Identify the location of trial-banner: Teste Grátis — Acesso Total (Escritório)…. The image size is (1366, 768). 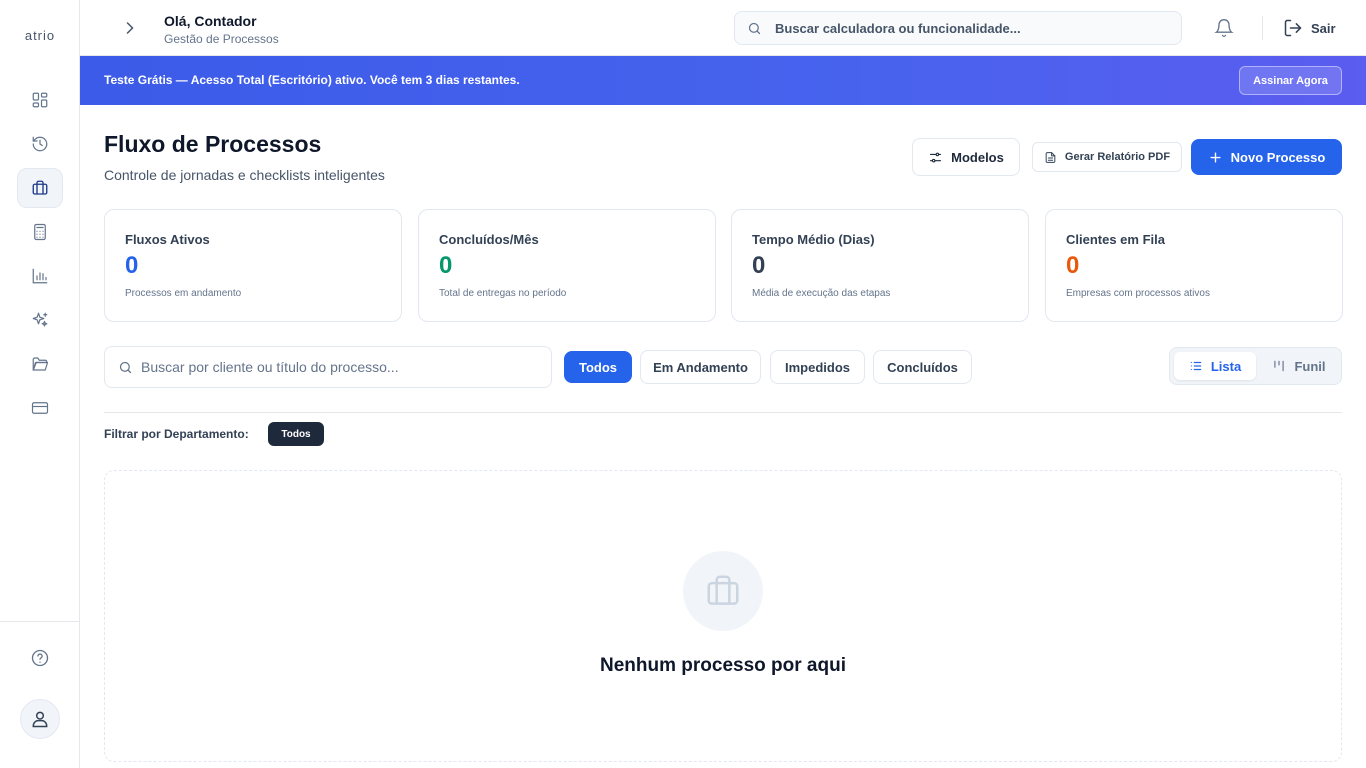
(723, 80).